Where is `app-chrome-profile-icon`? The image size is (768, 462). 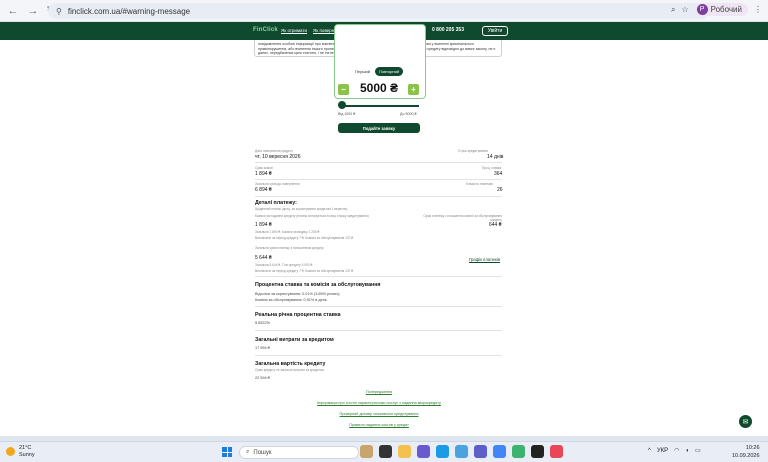
app-chrome-profile-icon is located at coordinates (556, 451).